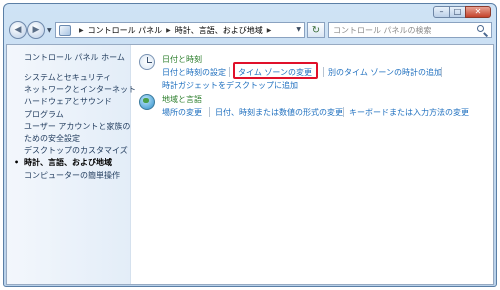 Image resolution: width=500 pixels, height=290 pixels. What do you see at coordinates (80, 176) in the screenshot?
I see `sidebar-item-ease-of-access: コンピューターの簡単操作` at bounding box center [80, 176].